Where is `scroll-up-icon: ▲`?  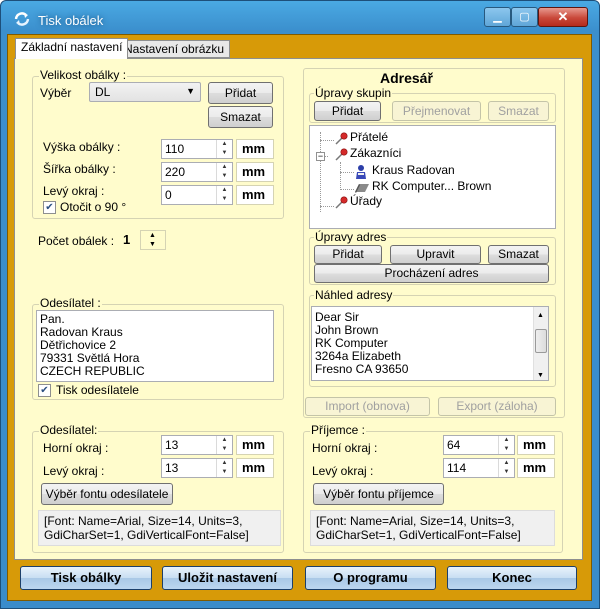
scroll-up-icon: ▲ is located at coordinates (540, 315).